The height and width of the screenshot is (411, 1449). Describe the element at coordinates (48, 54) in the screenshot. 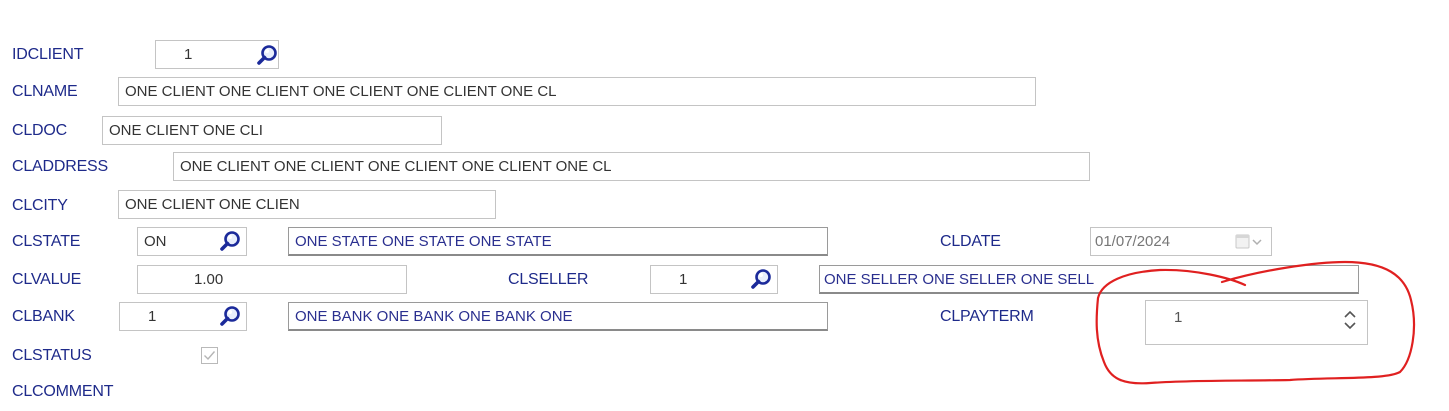

I see `label-idclient: IDCLIENT` at that location.